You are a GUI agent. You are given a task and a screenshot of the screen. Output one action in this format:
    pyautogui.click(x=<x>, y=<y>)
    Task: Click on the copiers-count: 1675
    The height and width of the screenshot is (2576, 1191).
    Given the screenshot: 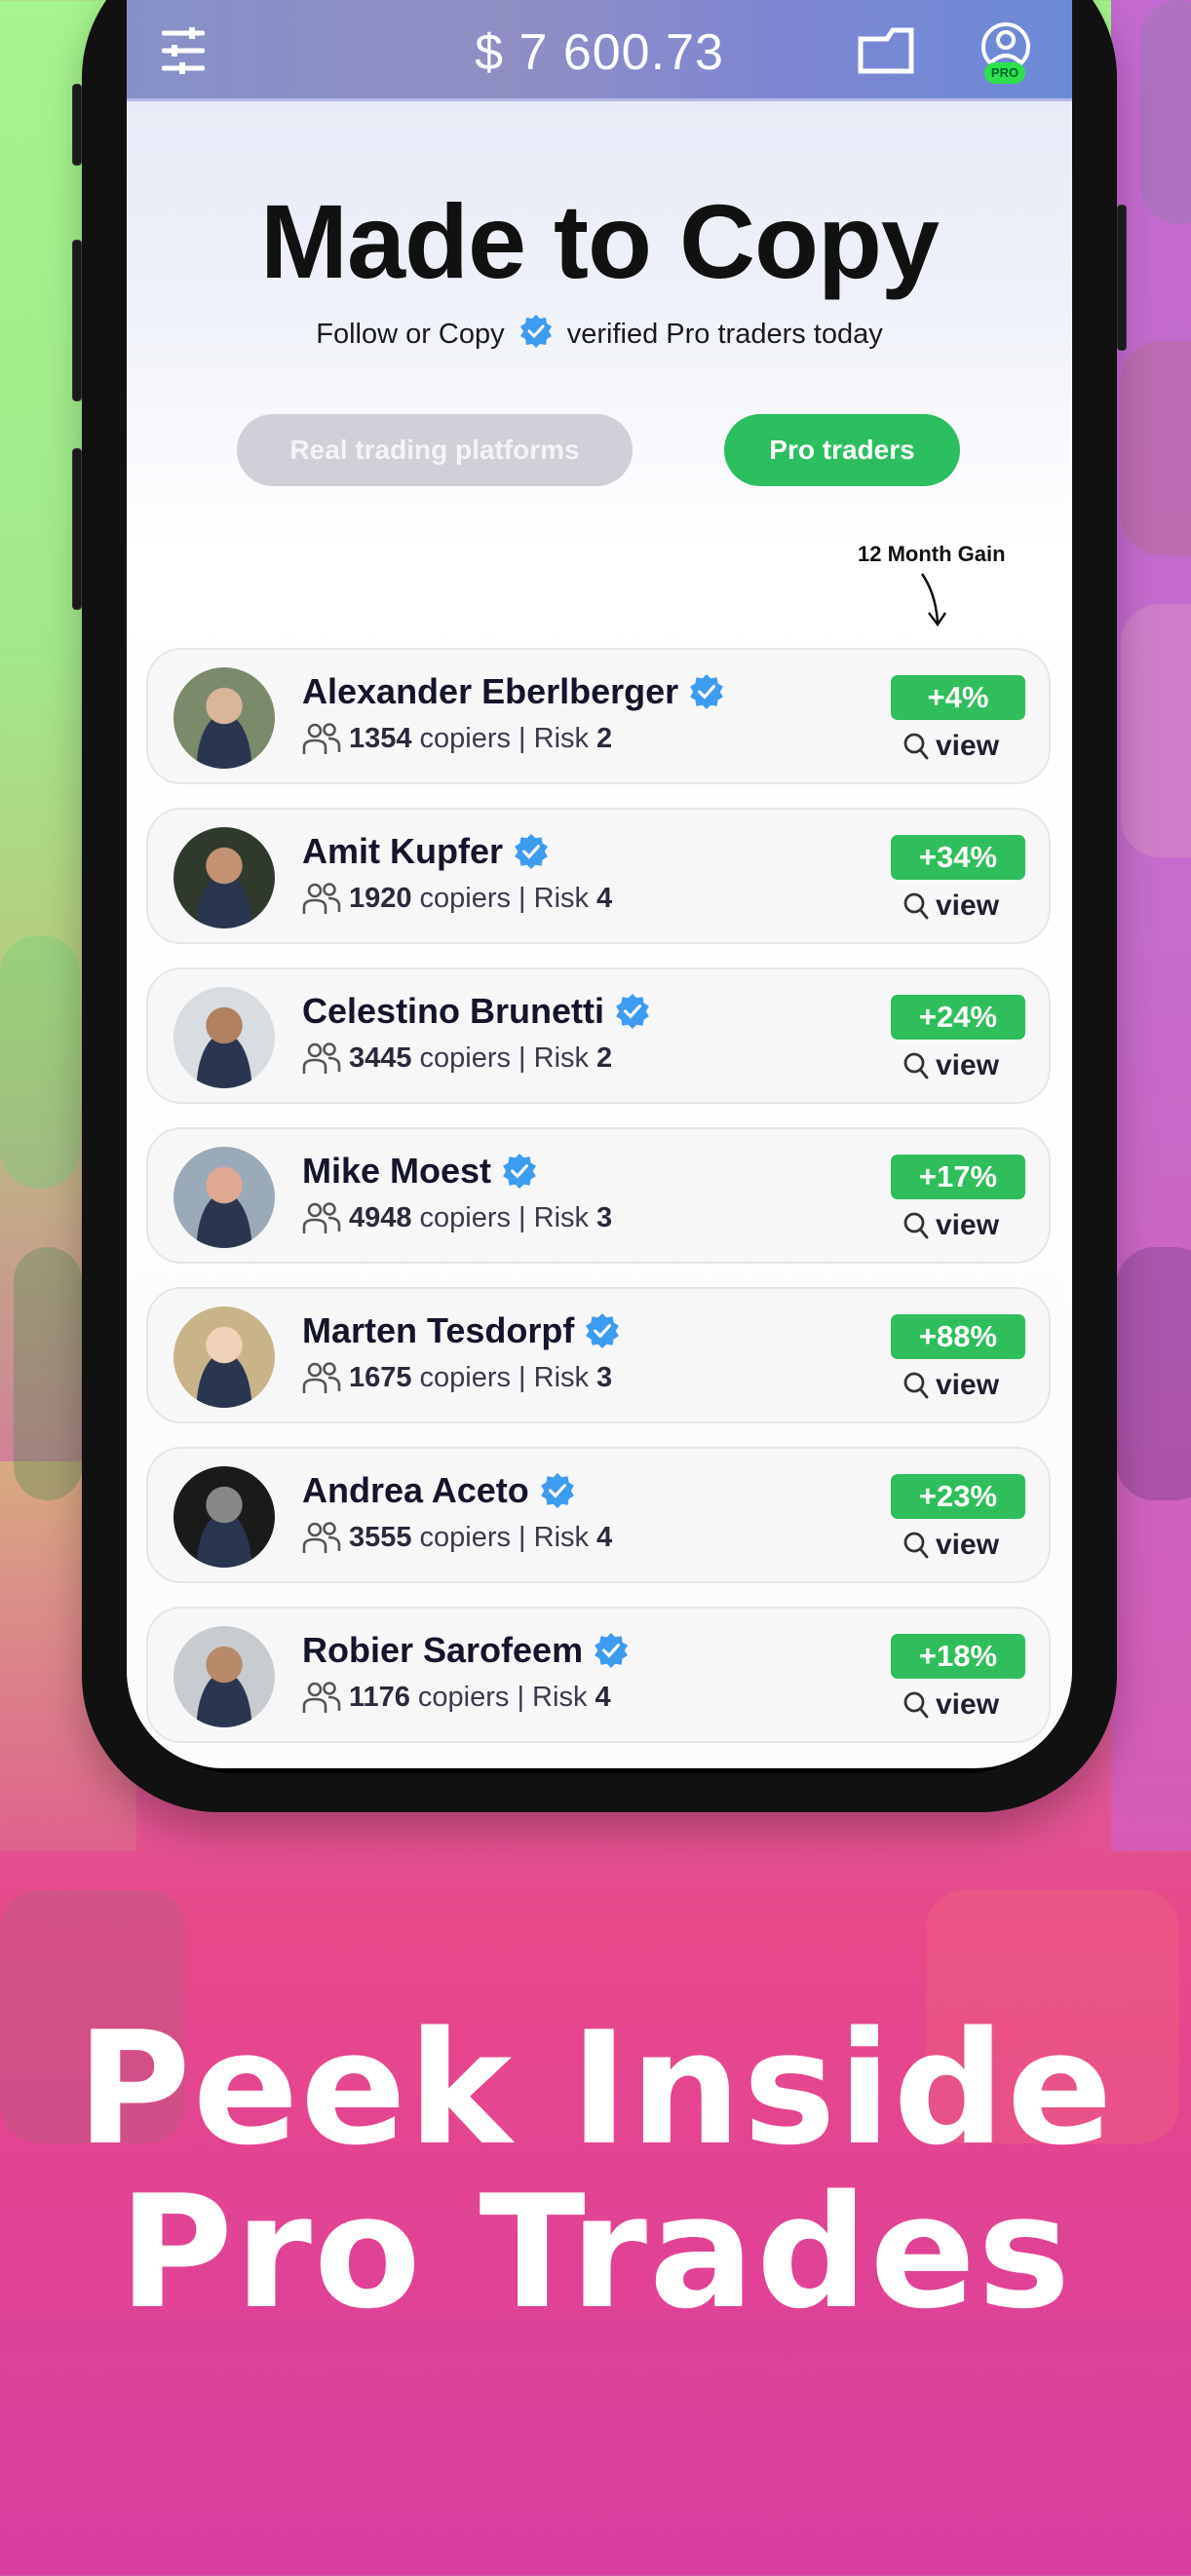 What is the action you would take?
    pyautogui.click(x=381, y=1377)
    